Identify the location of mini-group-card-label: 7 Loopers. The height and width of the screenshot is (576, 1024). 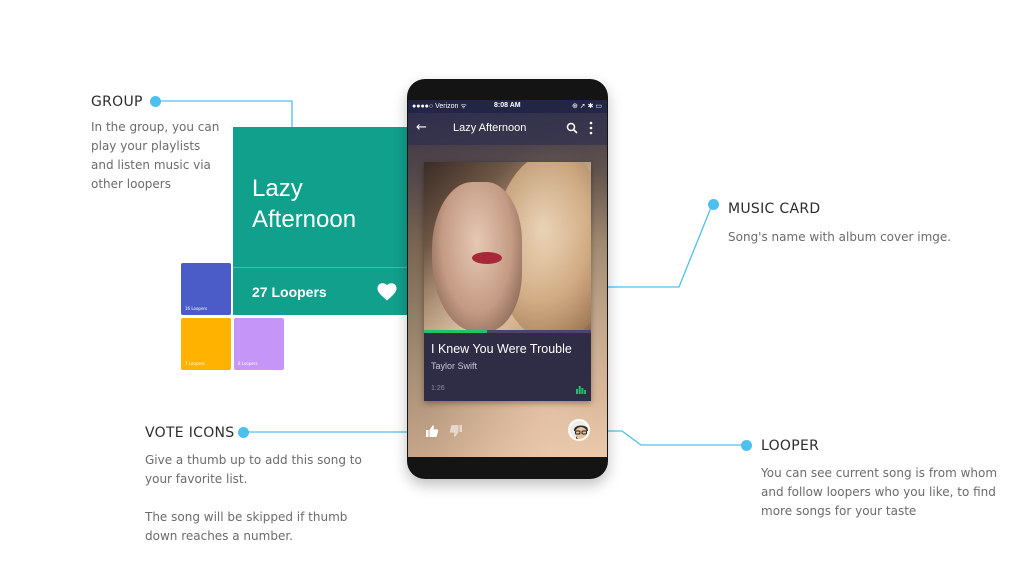
(195, 363).